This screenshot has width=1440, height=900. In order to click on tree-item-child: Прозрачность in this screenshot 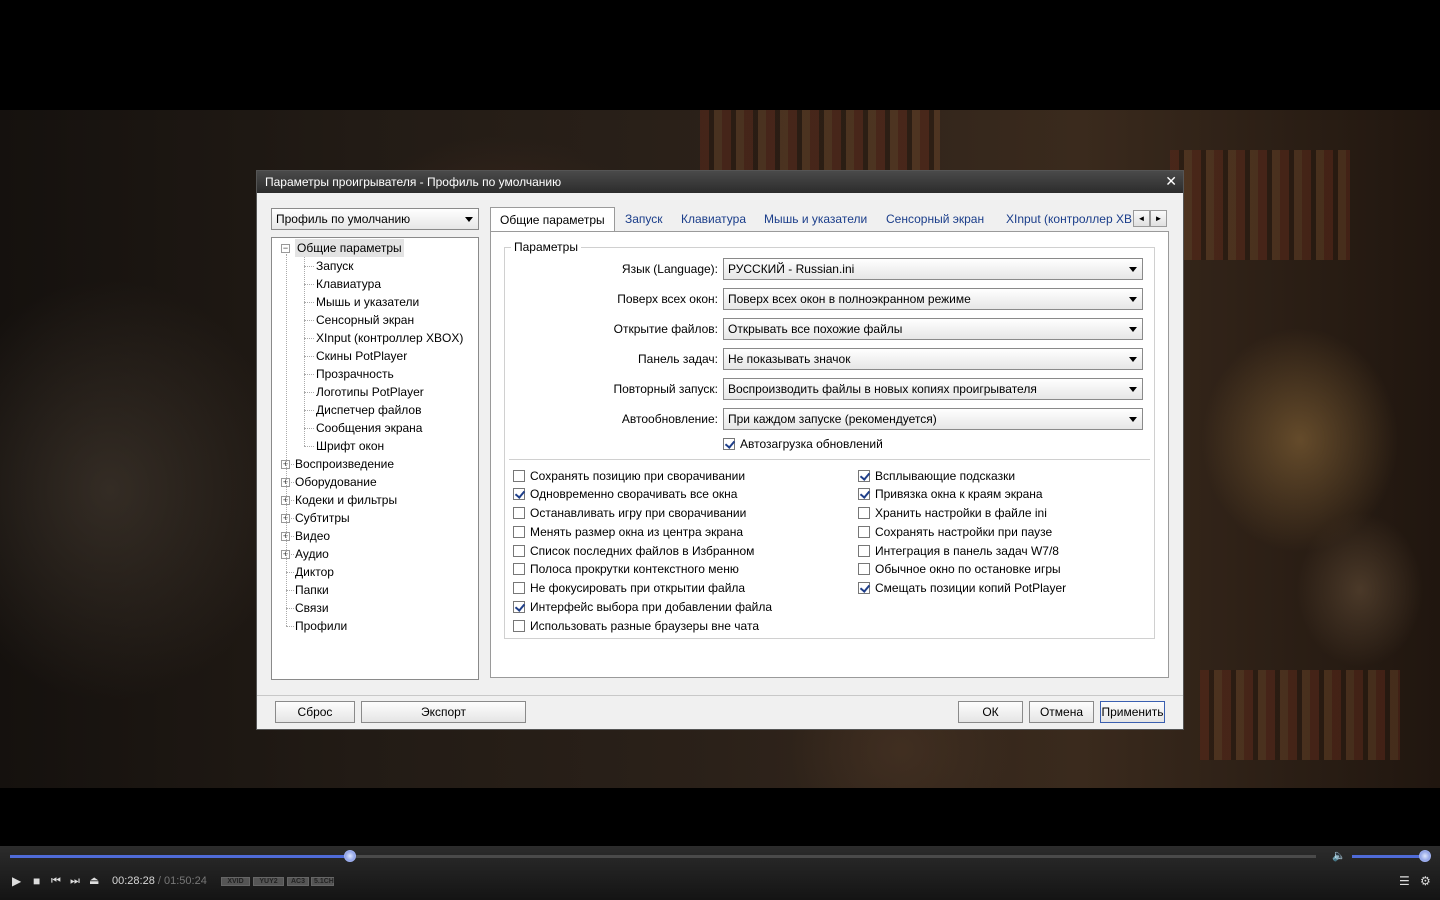, I will do `click(355, 374)`.